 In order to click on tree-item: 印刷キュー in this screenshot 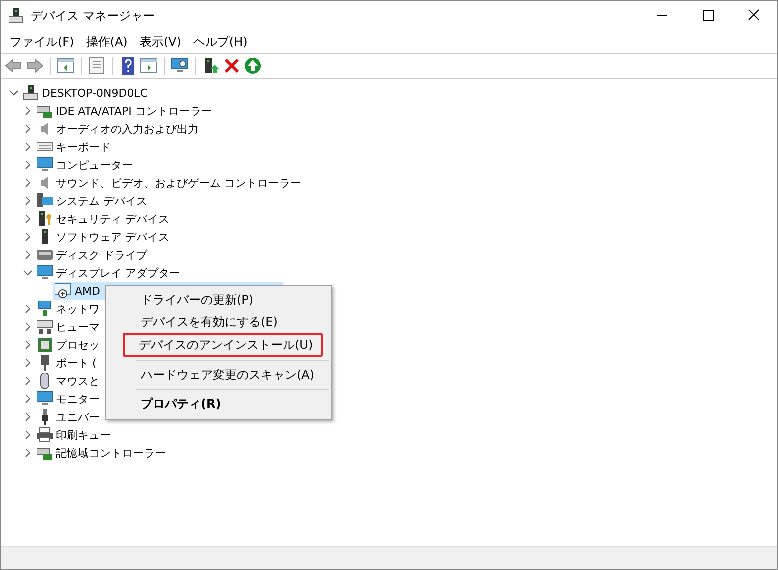, I will do `click(83, 435)`.